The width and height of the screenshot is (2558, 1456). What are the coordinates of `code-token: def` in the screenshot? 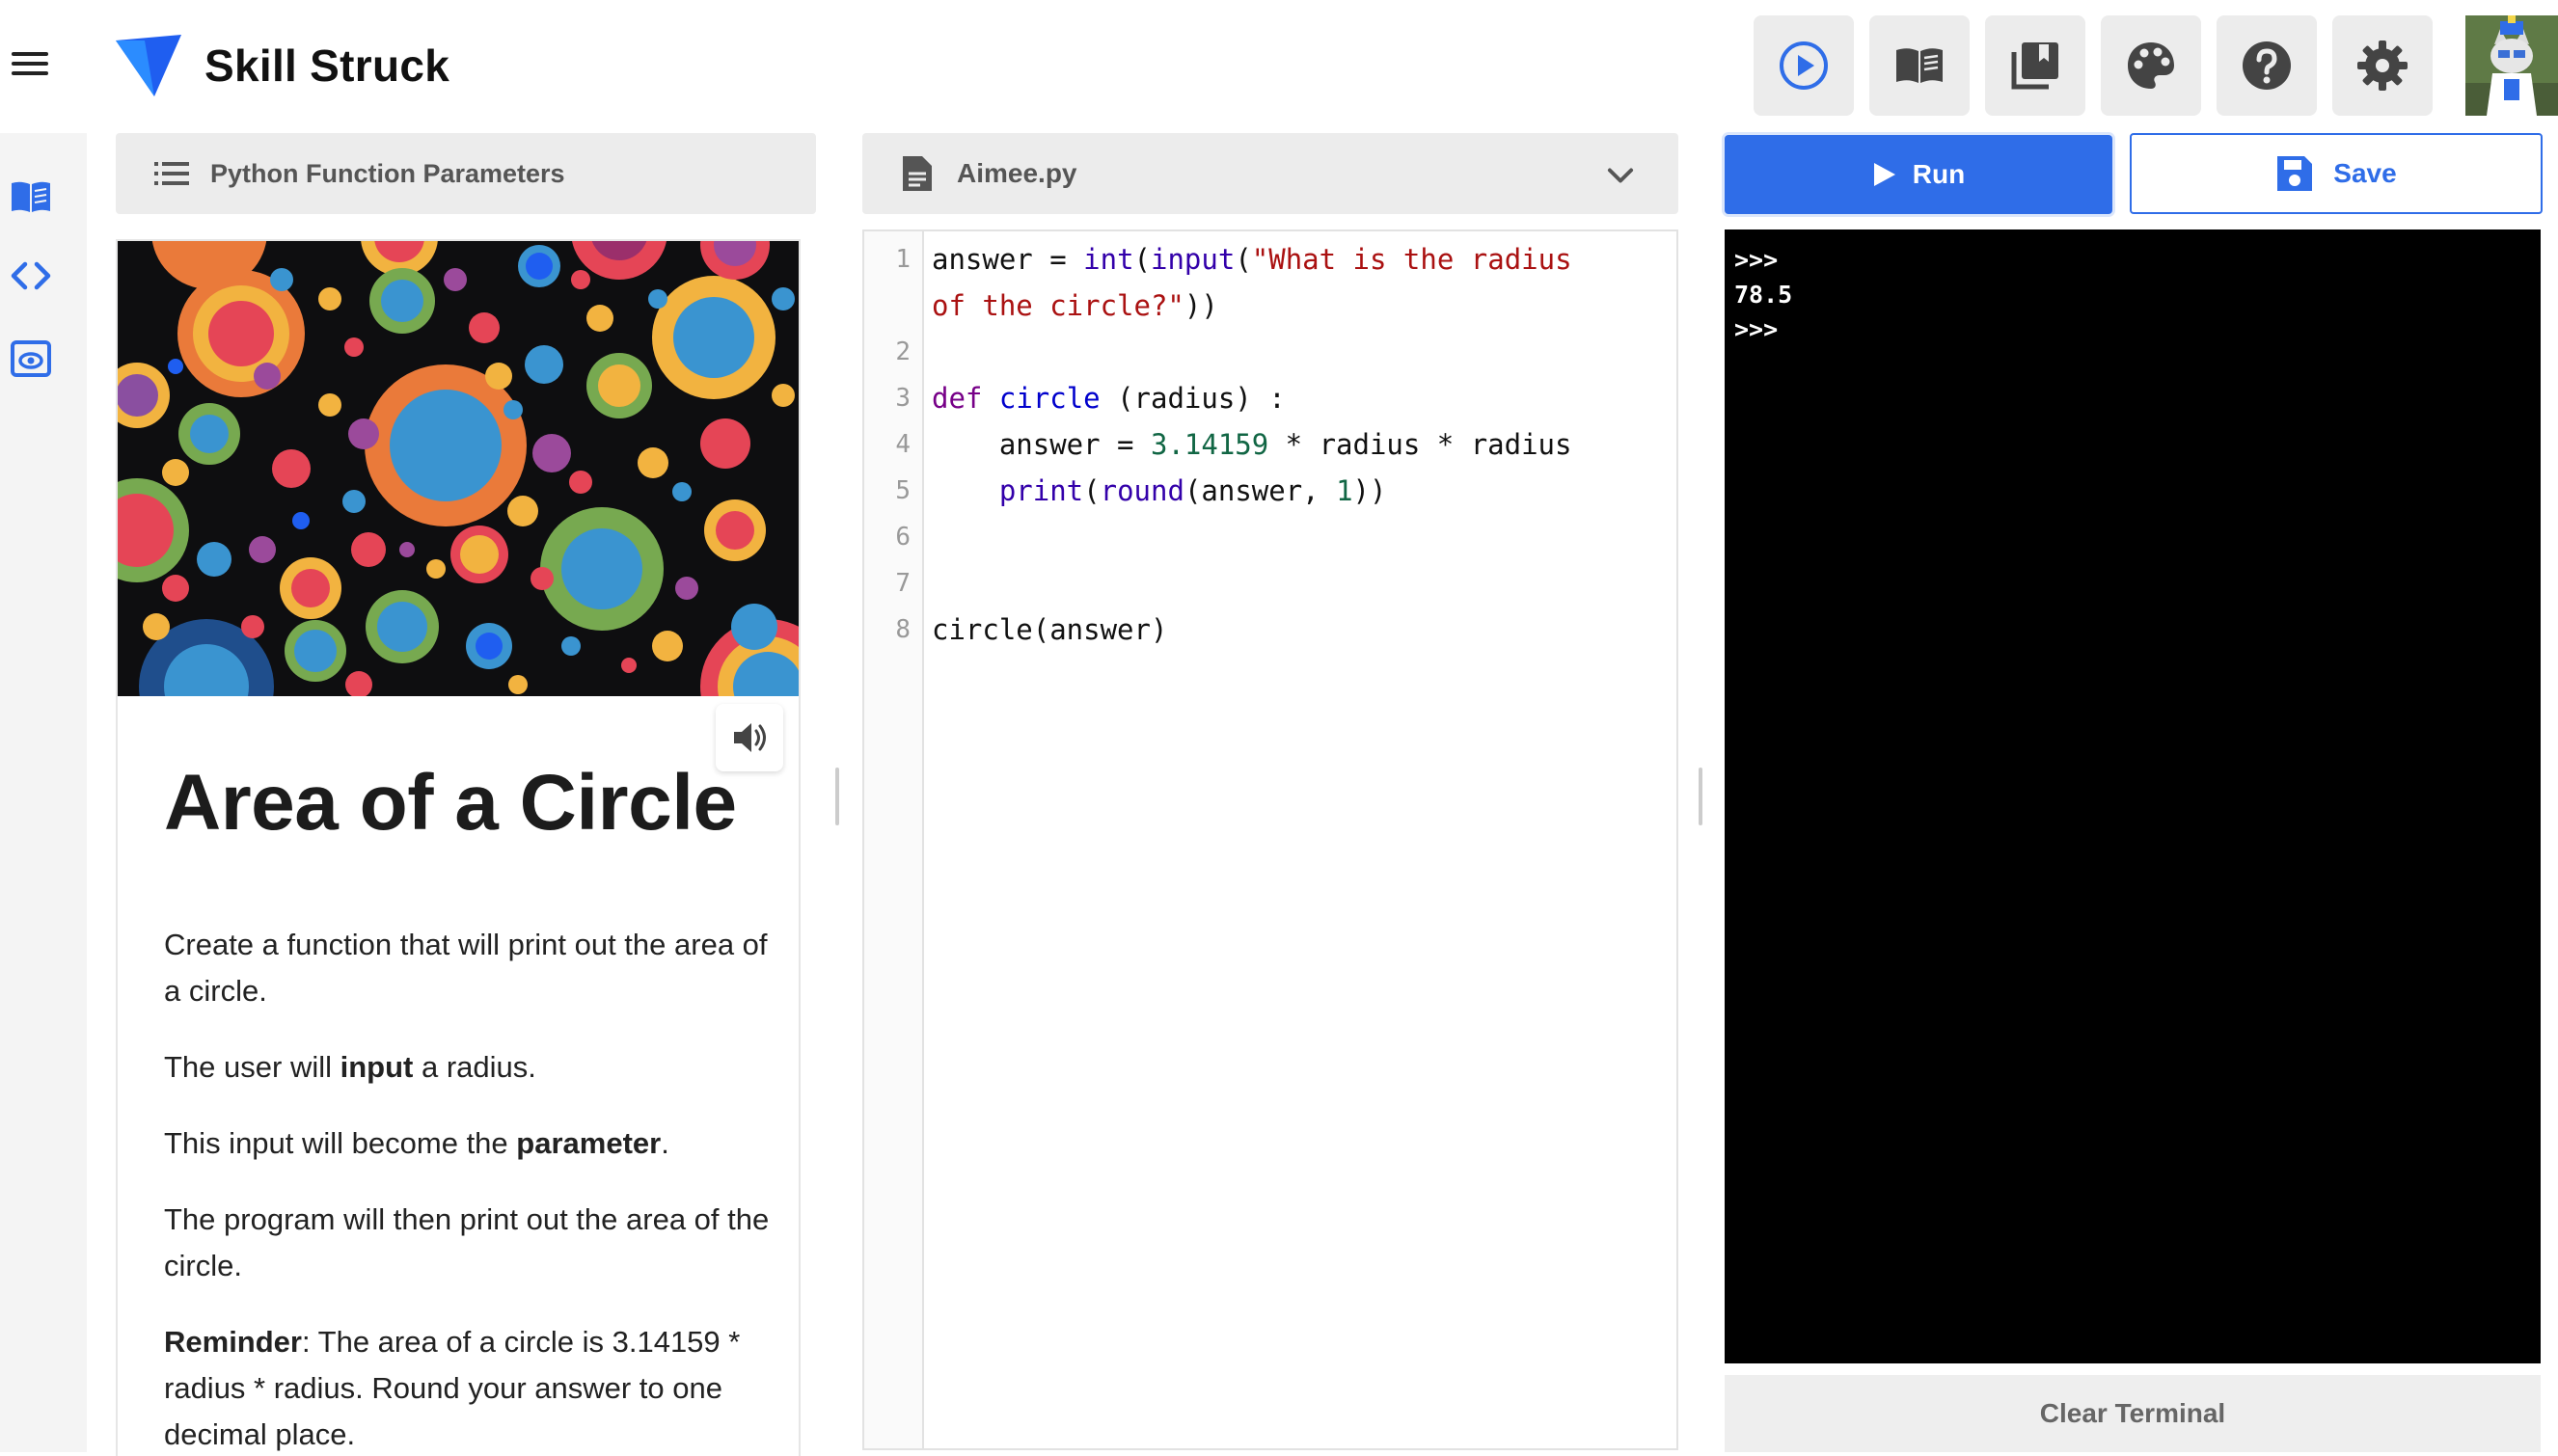 It's located at (957, 398).